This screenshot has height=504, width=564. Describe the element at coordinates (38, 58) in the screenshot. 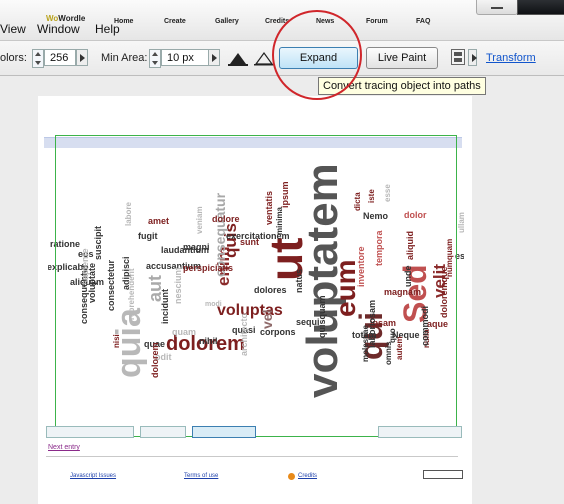

I see `colors-stepper` at that location.